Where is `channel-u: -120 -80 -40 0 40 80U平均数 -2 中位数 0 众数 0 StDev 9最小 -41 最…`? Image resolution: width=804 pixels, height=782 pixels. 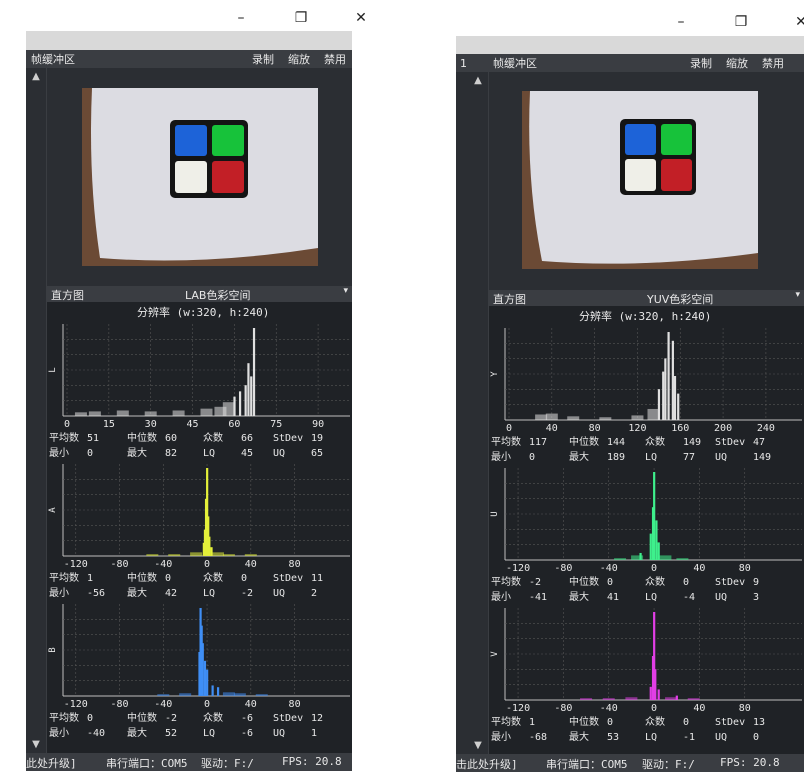
channel-u: -120 -80 -40 0 40 80U平均数 -2 中位数 0 众数 0 StDev 9最小 -41 最… is located at coordinates (646, 535).